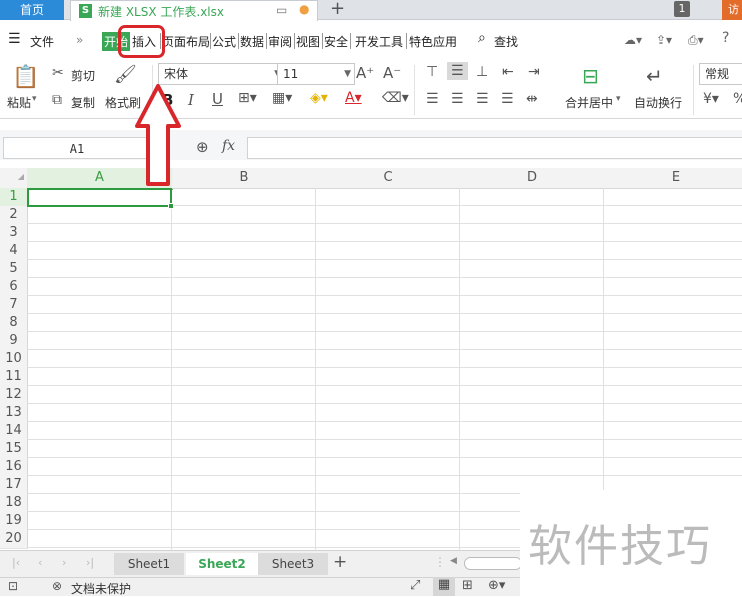 The width and height of the screenshot is (742, 597). What do you see at coordinates (336, 41) in the screenshot?
I see `menu-security: 安全` at bounding box center [336, 41].